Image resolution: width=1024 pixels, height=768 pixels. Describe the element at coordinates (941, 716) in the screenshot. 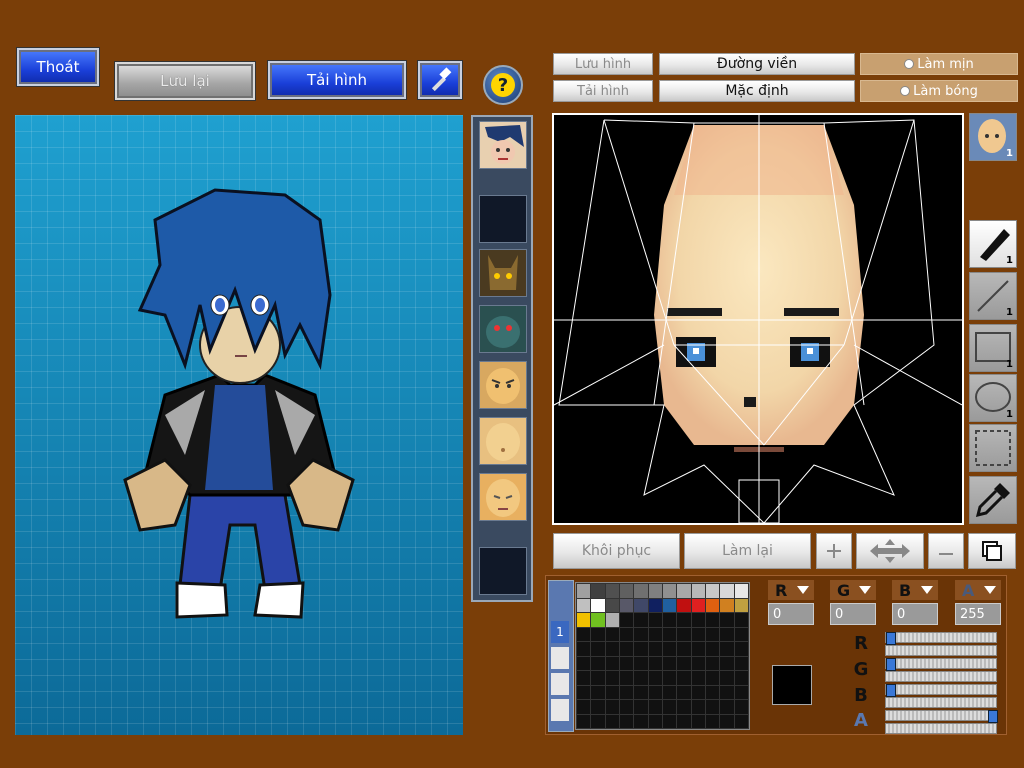

I see `alpha-slider` at that location.